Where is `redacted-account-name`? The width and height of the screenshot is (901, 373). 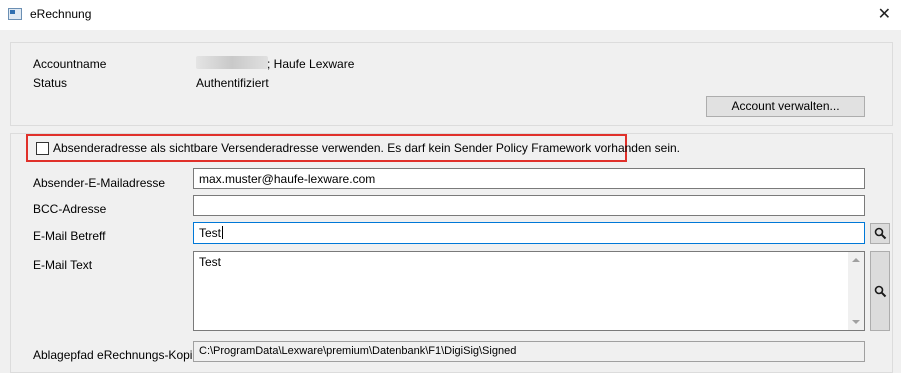
redacted-account-name is located at coordinates (232, 62).